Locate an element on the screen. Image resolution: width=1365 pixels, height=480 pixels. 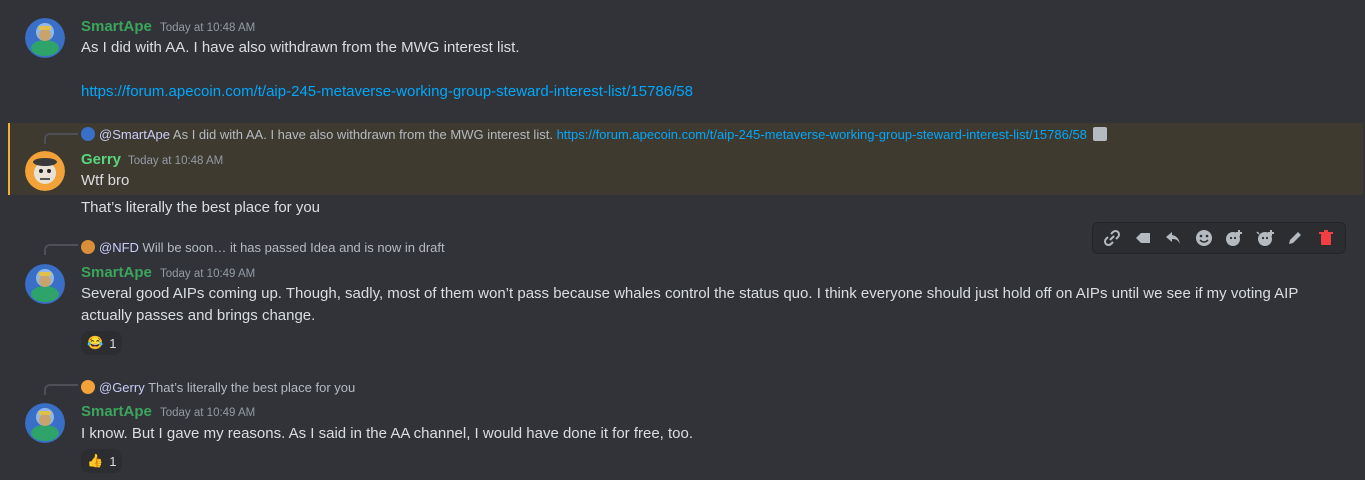
add-super-reaction-icon is located at coordinates (1265, 238).